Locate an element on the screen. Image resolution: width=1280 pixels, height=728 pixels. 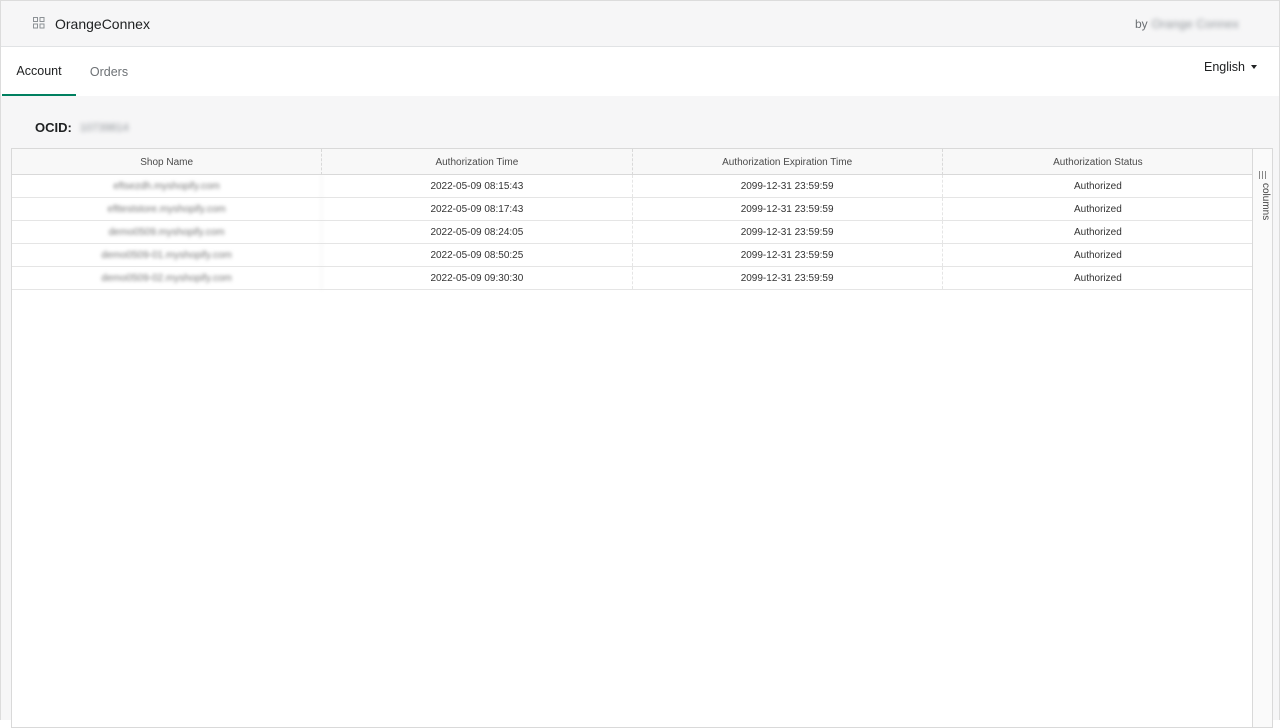
ocid-value: 10739814 is located at coordinates (104, 127).